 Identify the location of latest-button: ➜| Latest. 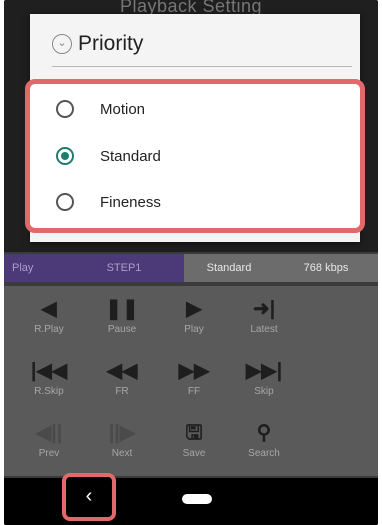
(264, 315).